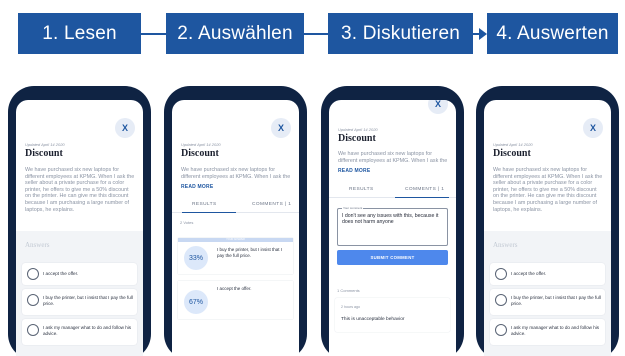 The image size is (625, 356). What do you see at coordinates (350, 307) in the screenshot?
I see `comment-time: 2 hours ago` at bounding box center [350, 307].